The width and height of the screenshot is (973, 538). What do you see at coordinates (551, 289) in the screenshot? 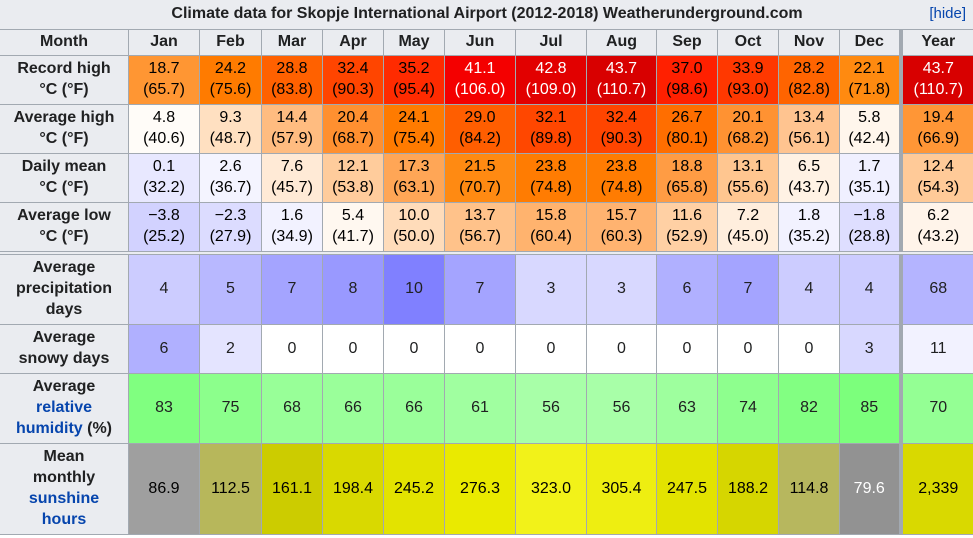
I see `precipitation-days-cell-jul: 3` at bounding box center [551, 289].